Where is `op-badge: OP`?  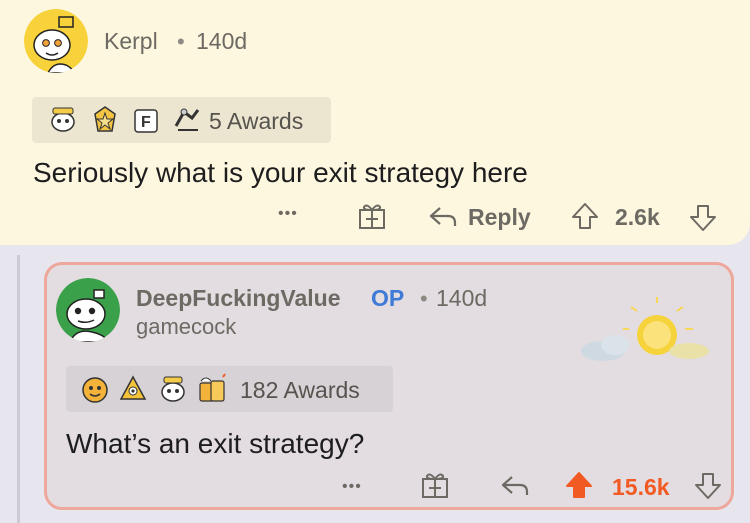
op-badge: OP is located at coordinates (388, 298).